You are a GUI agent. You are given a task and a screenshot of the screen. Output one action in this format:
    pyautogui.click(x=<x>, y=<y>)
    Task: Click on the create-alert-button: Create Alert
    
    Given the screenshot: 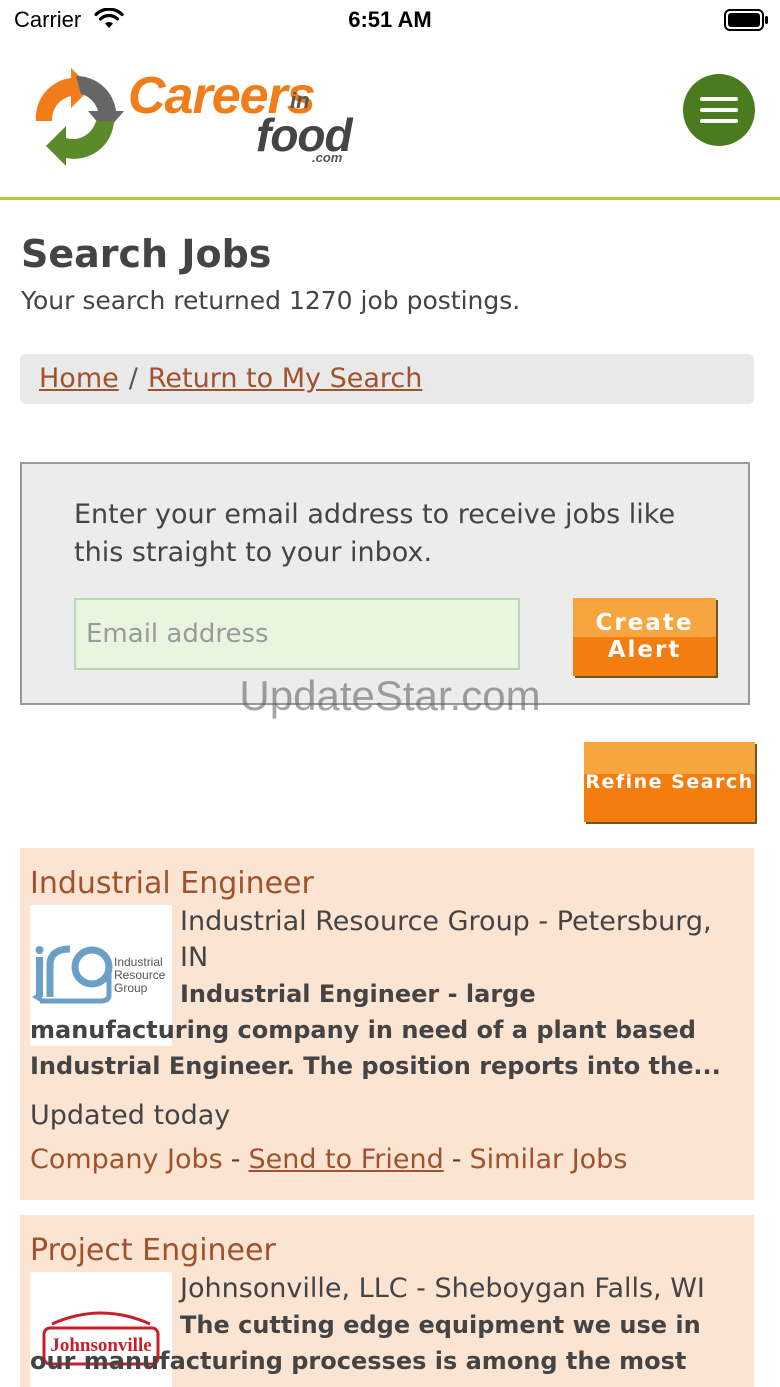 What is the action you would take?
    pyautogui.click(x=644, y=637)
    